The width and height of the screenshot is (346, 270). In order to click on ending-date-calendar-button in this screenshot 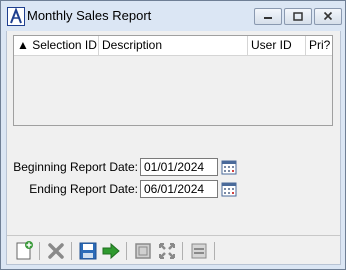, I will do `click(229, 189)`.